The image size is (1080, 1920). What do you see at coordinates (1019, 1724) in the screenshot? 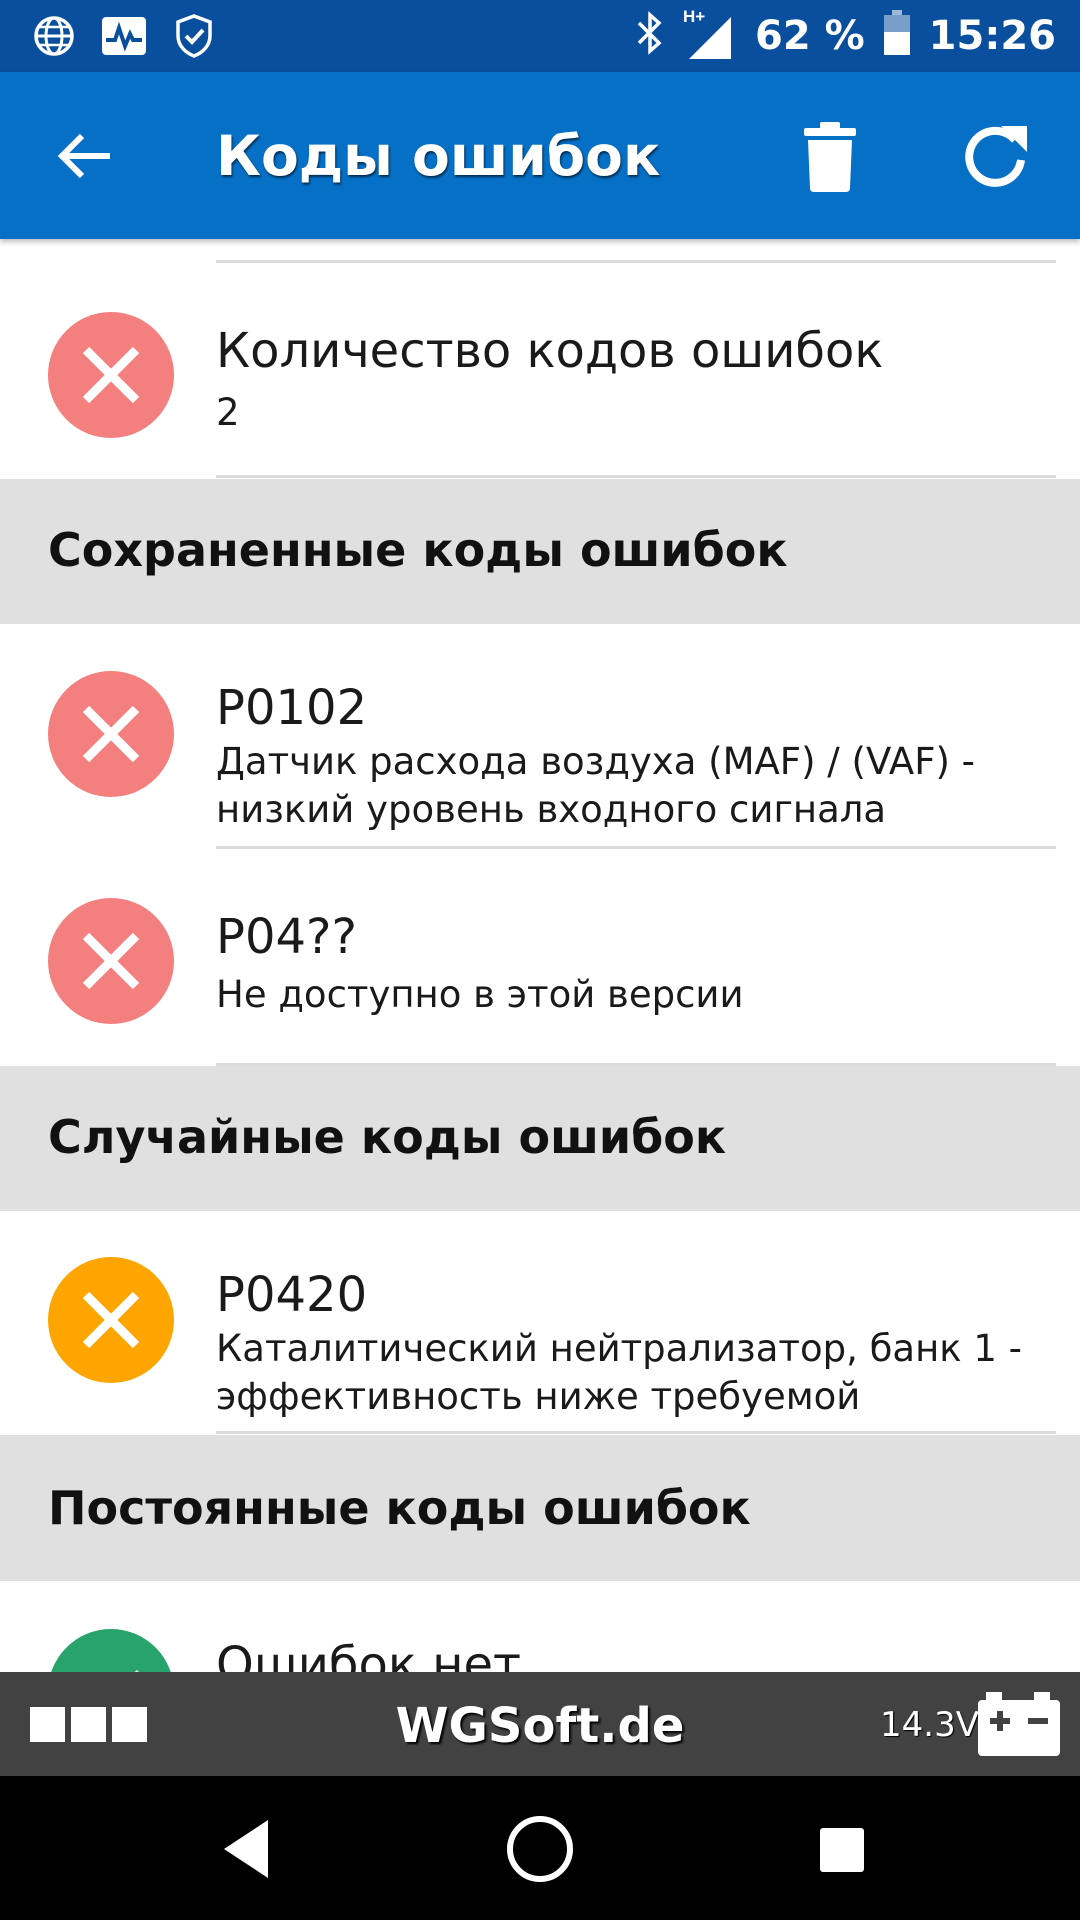
I see `car-battery-icon` at bounding box center [1019, 1724].